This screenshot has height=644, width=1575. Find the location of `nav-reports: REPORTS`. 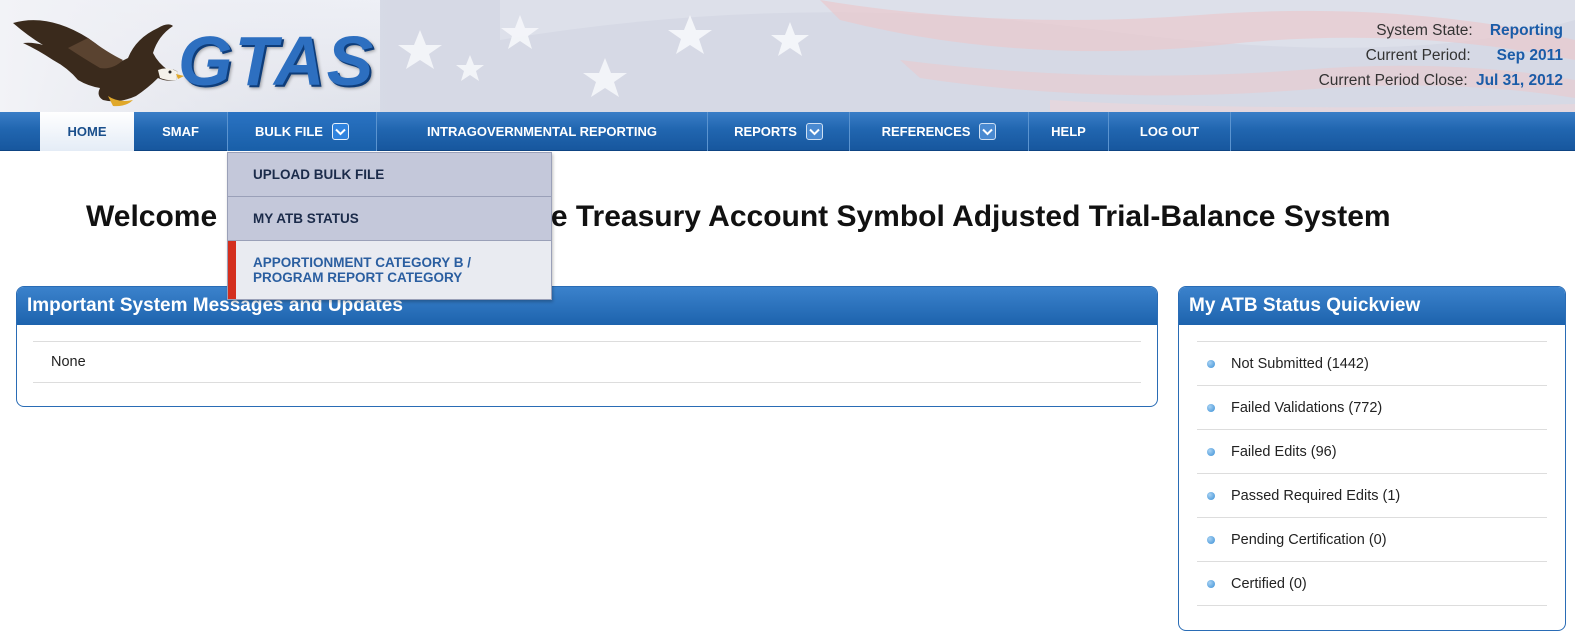

nav-reports: REPORTS is located at coordinates (779, 131).